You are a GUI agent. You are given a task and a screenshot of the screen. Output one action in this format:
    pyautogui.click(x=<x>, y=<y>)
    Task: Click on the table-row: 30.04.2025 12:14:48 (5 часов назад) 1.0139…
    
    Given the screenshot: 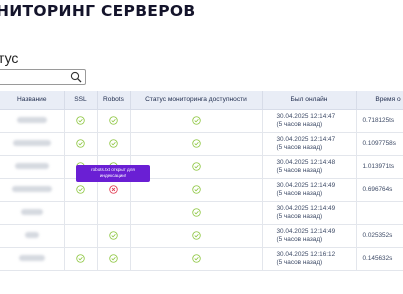 What is the action you would take?
    pyautogui.click(x=201, y=167)
    